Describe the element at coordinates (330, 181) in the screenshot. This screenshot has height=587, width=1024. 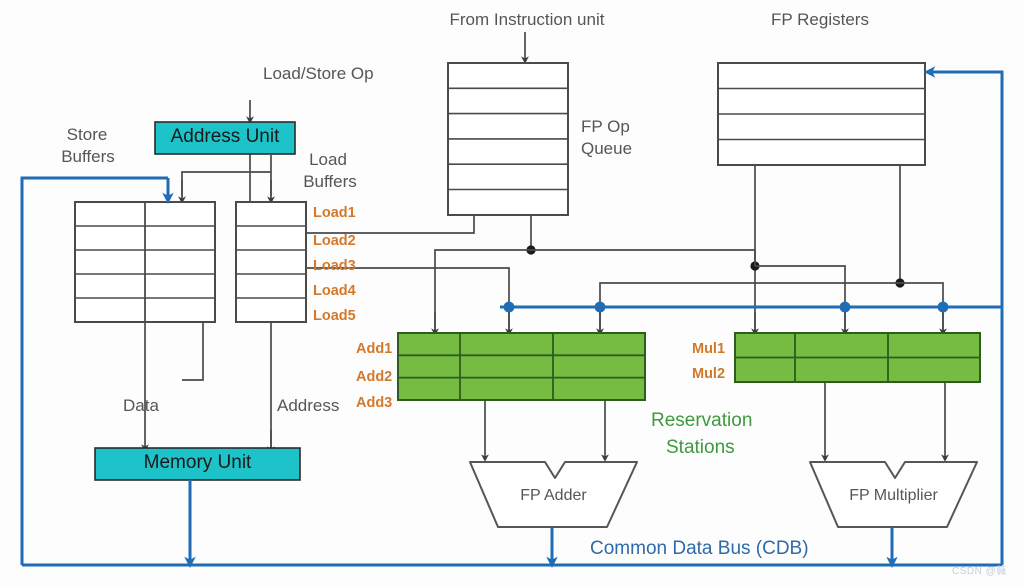
I see `label-load-buffers-line2: Buffers` at that location.